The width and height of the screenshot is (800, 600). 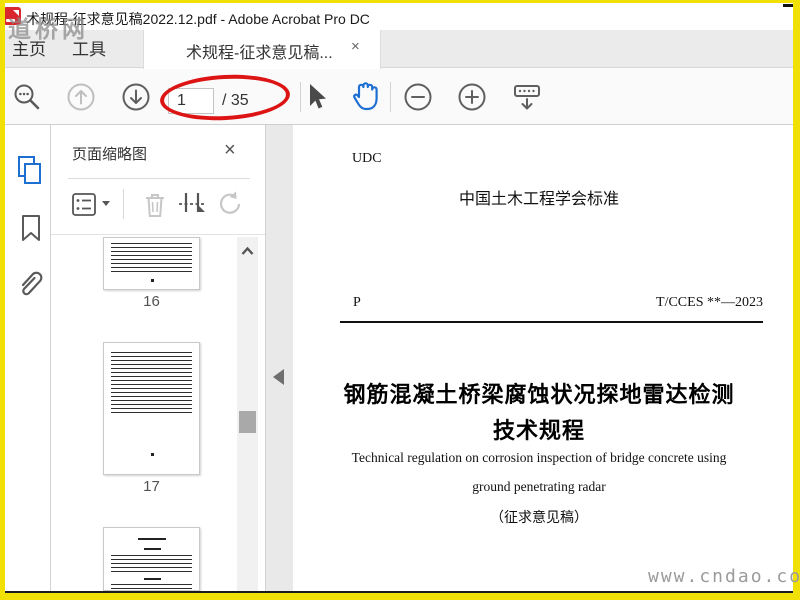 I want to click on horizontal-rule, so click(x=551, y=322).